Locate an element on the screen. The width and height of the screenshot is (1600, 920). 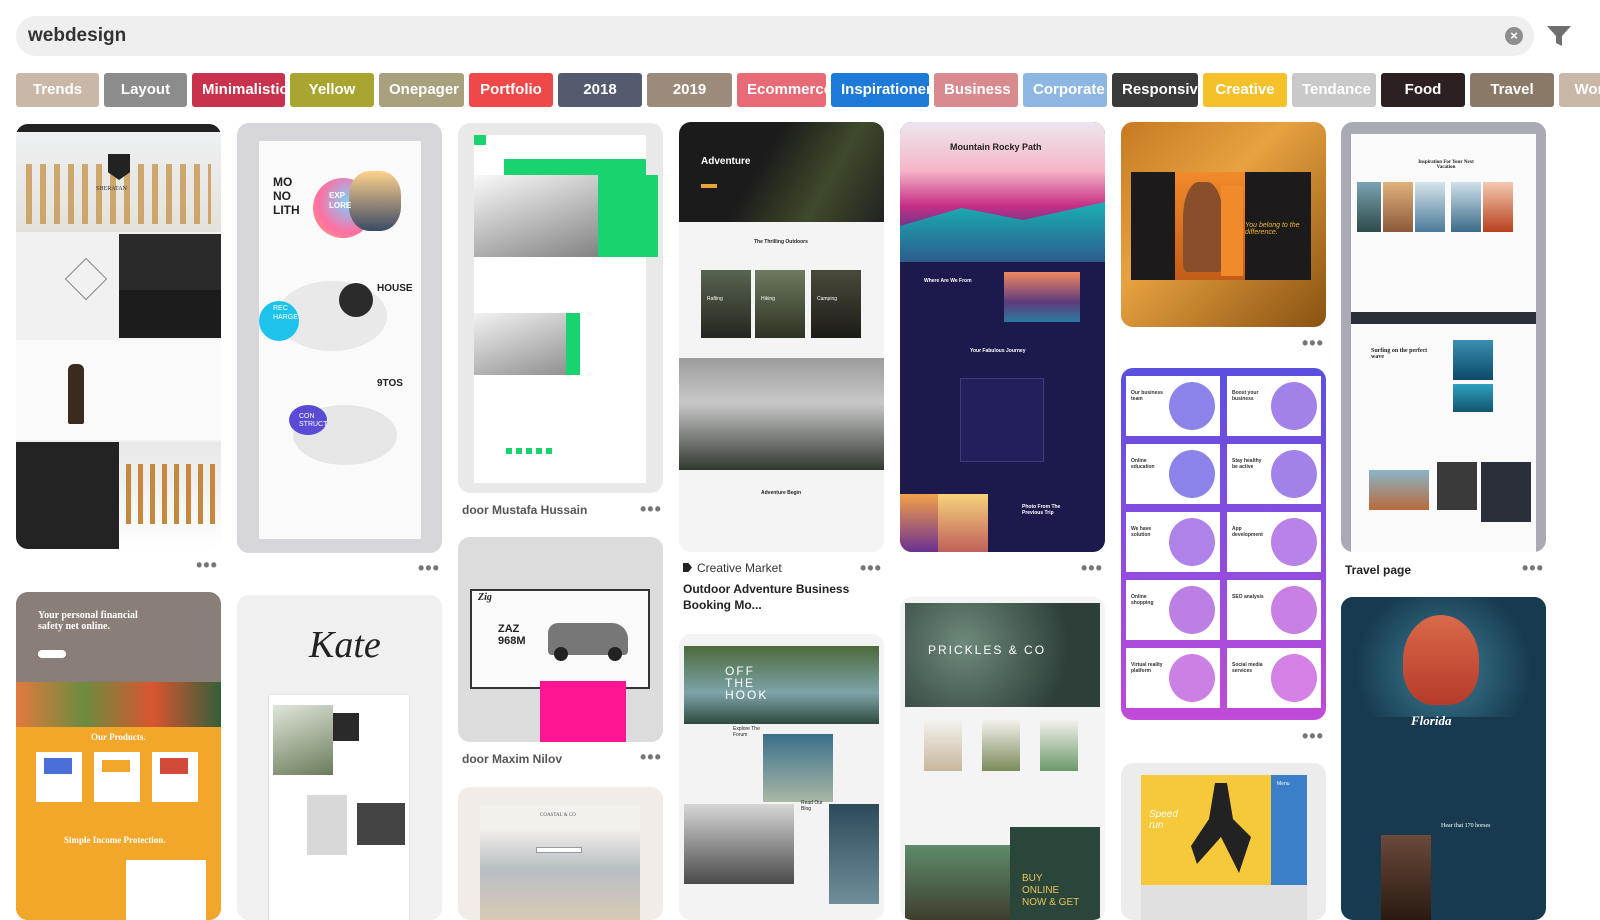
tag-ecommerce: Ecommerce is located at coordinates (784, 90).